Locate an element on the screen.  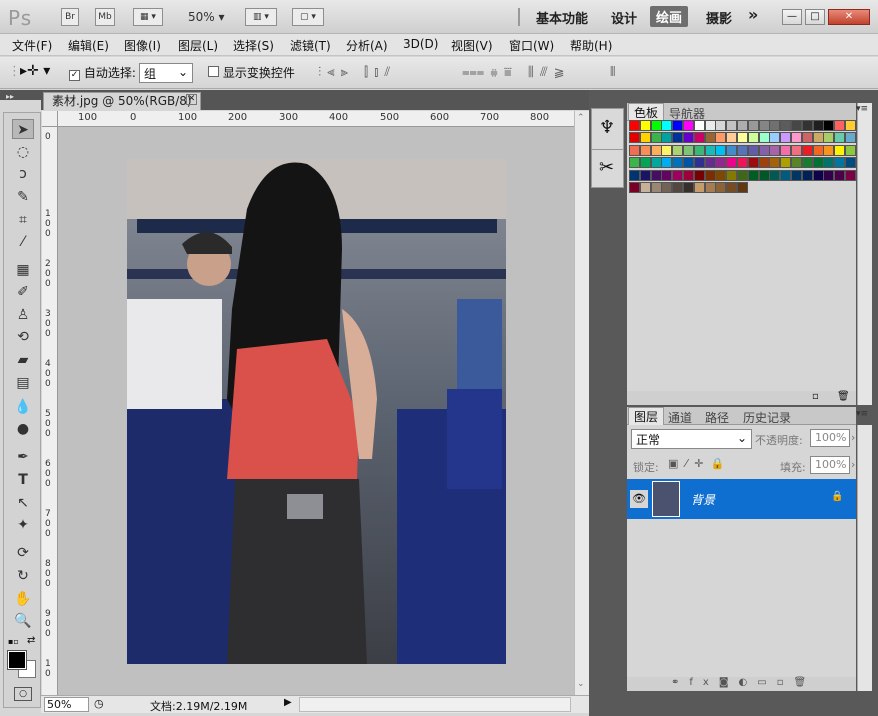
eraser-tool-icon: ▰ is located at coordinates (23, 360).